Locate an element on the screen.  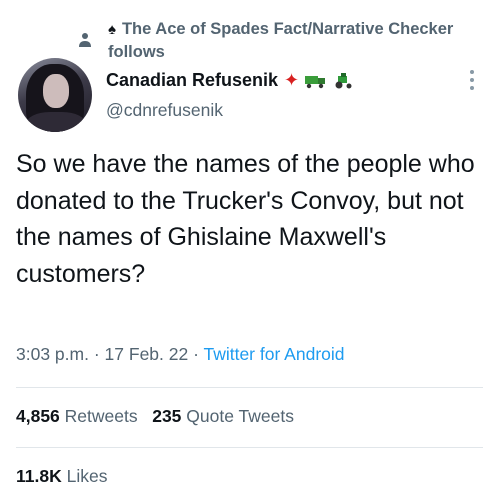
quote-tweets-link: 235 Quote Tweets is located at coordinates (223, 416).